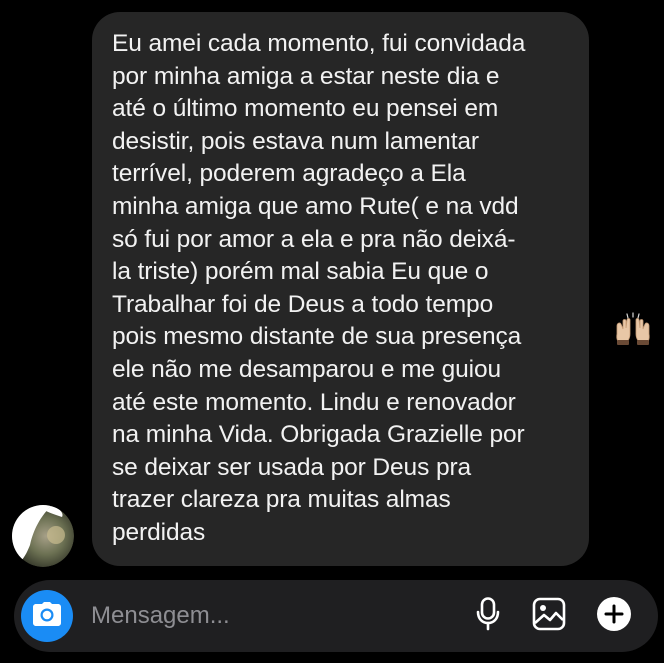 This screenshot has height=663, width=664. What do you see at coordinates (307, 369) in the screenshot?
I see `message-line: ele não me desamparou e me guiou` at bounding box center [307, 369].